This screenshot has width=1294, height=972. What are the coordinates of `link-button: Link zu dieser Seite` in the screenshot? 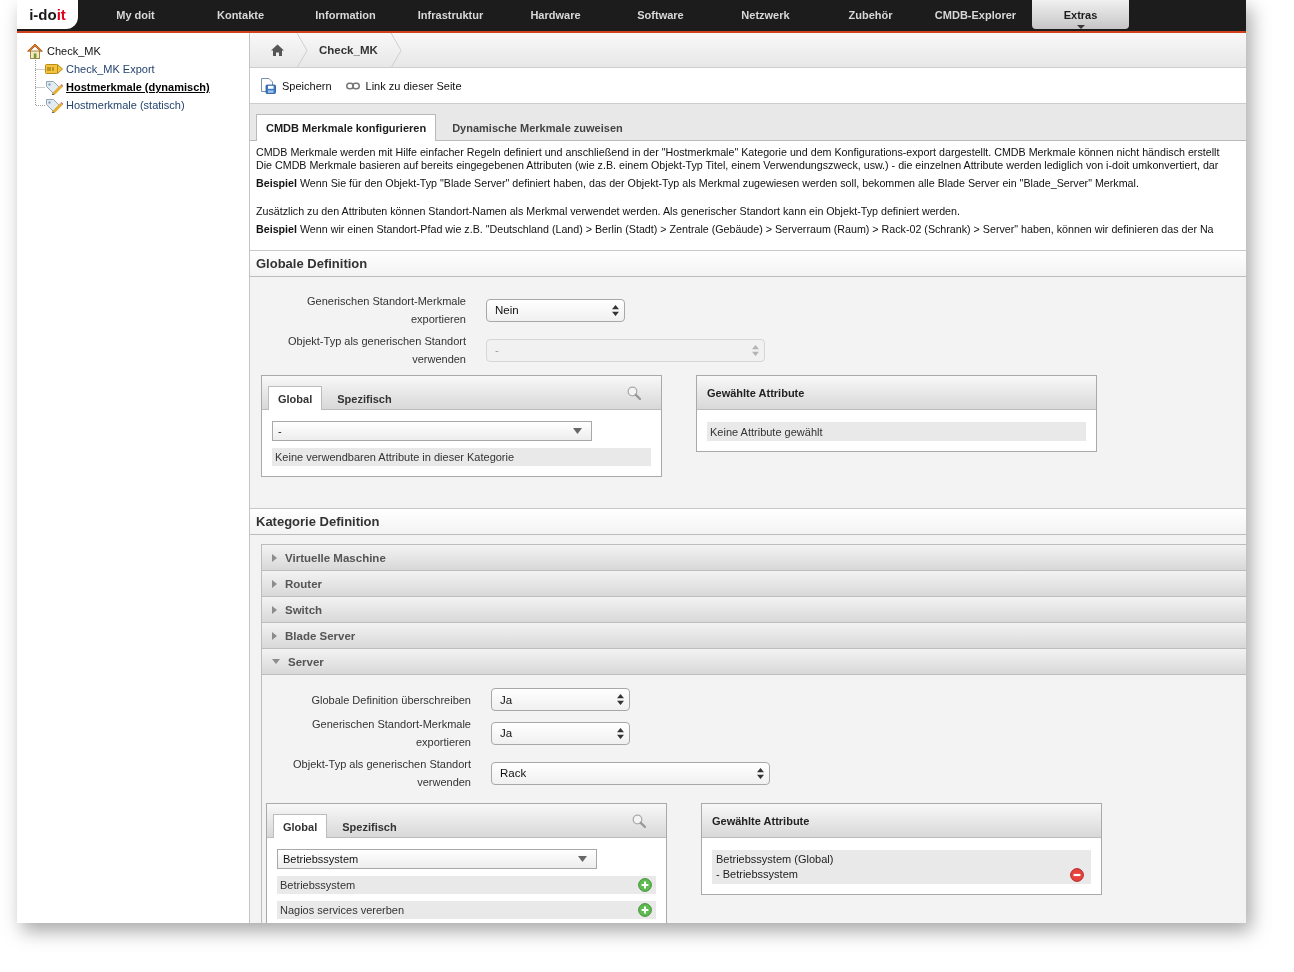 It's located at (403, 85).